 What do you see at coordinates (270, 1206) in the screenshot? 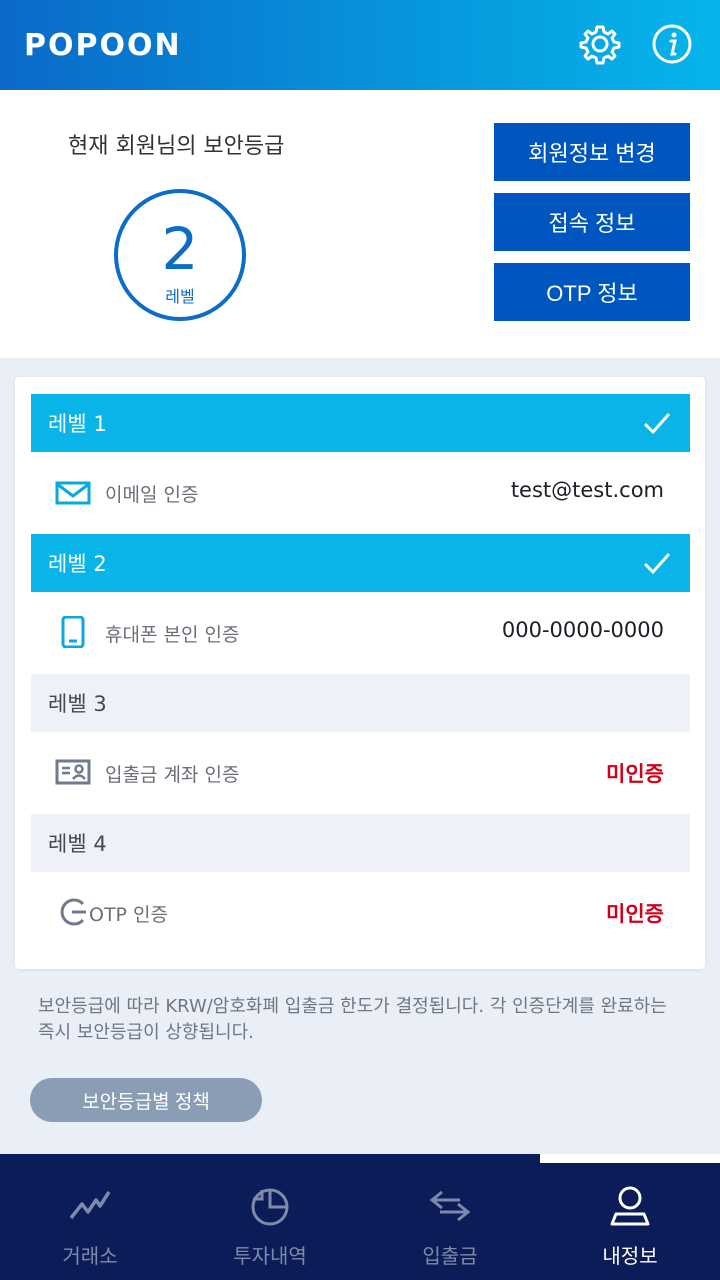
I see `pie-chart-icon` at bounding box center [270, 1206].